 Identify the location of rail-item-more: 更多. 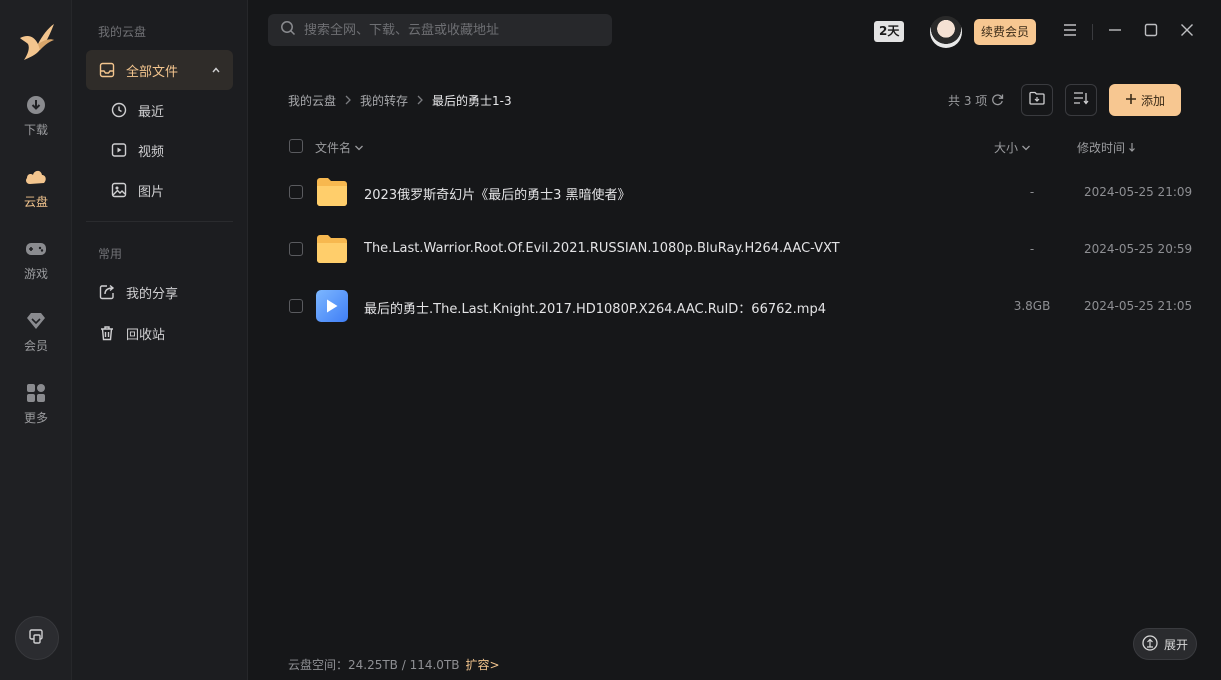
(36, 410).